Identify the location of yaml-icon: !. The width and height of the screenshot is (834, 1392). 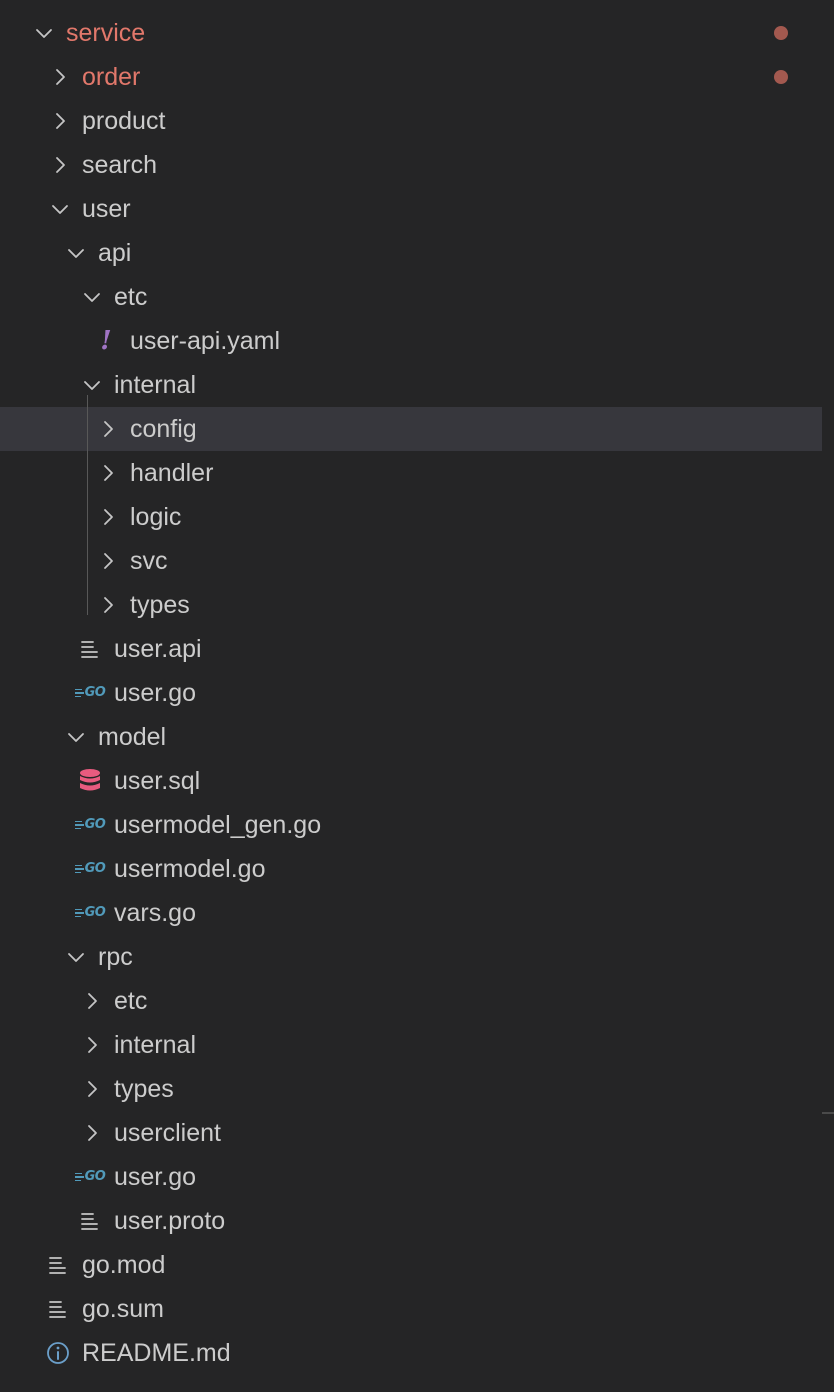
(106, 341).